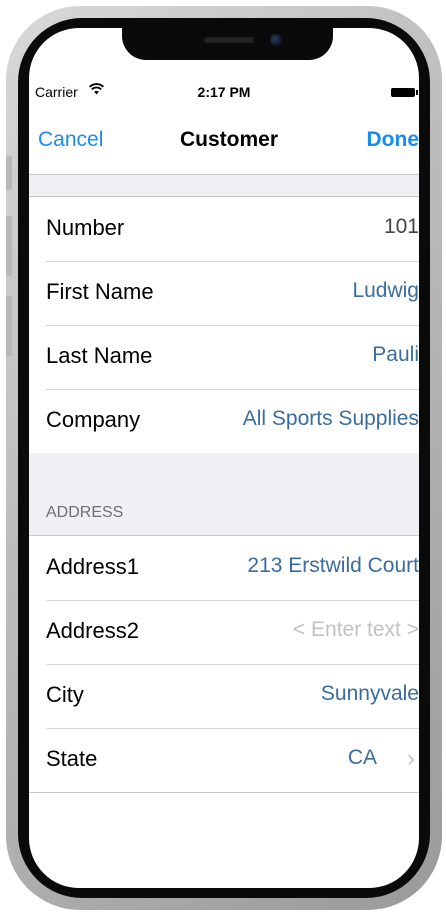 The width and height of the screenshot is (446, 915). What do you see at coordinates (276, 40) in the screenshot?
I see `front-camera` at bounding box center [276, 40].